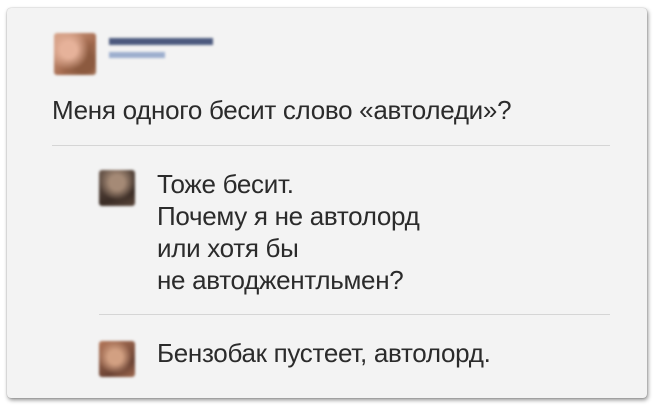 This screenshot has width=660, height=415. I want to click on reply-line: Тоже бесит., so click(225, 184).